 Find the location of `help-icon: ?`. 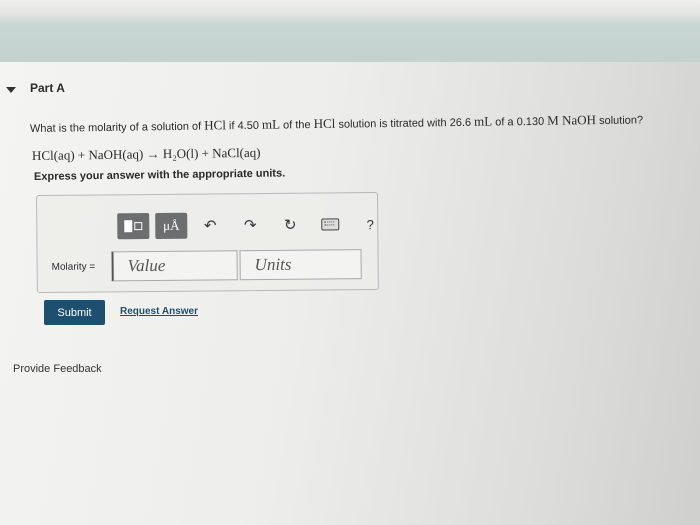

help-icon: ? is located at coordinates (370, 224).